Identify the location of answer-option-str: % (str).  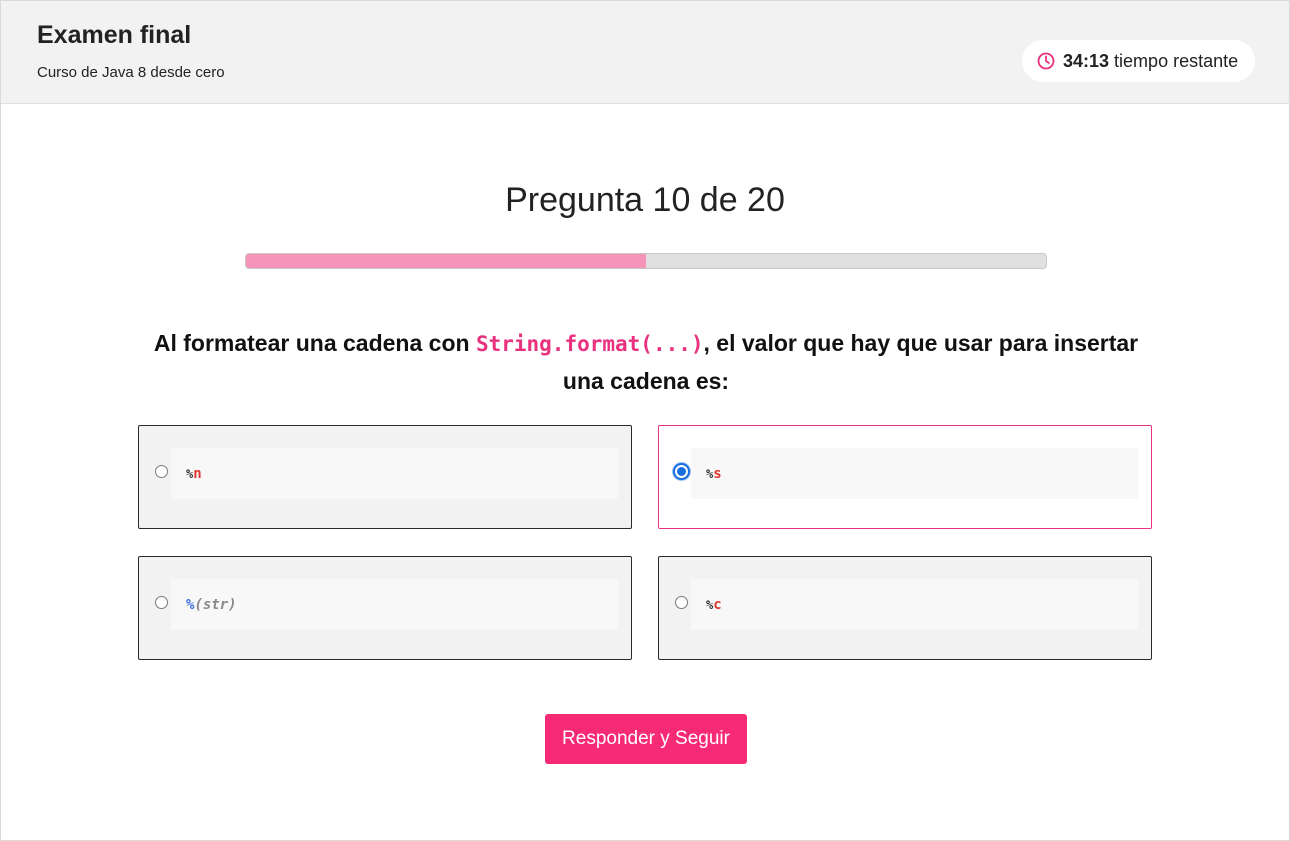
(385, 608).